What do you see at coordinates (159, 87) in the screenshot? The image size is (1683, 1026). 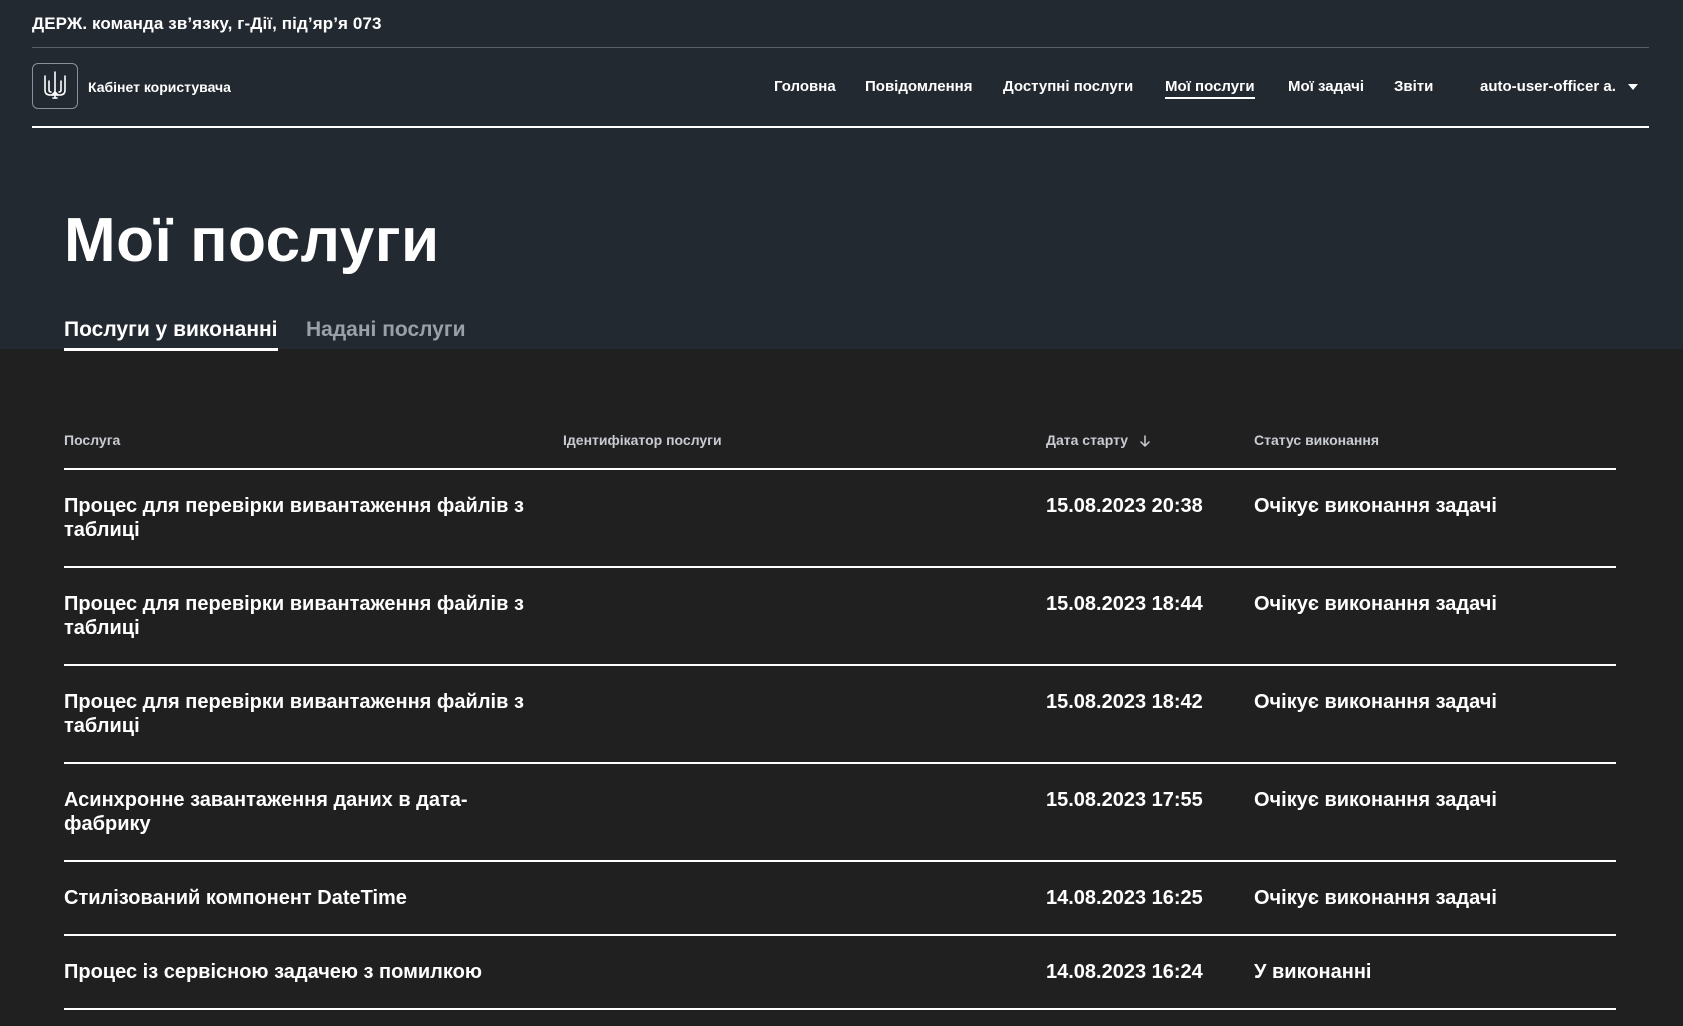 I see `cabinet-title: Кабінет користувача` at bounding box center [159, 87].